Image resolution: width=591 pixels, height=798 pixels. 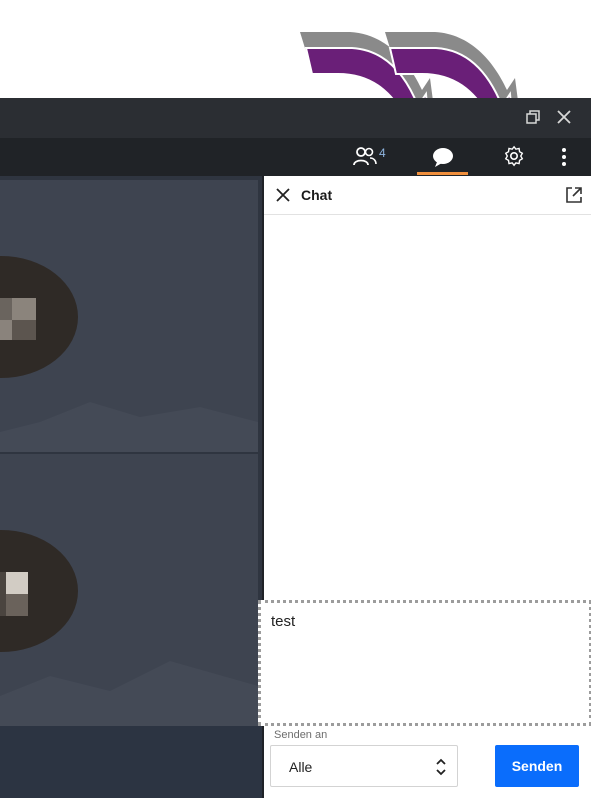 I want to click on select-updown-icon, so click(x=441, y=767).